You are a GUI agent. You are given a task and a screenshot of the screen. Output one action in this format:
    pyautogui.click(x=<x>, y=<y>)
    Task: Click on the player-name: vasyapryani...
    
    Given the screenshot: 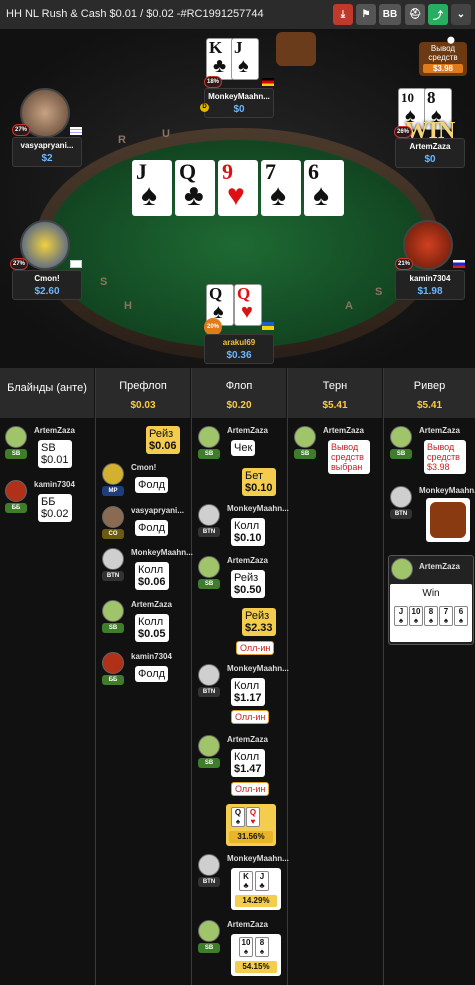 What is the action you would take?
    pyautogui.click(x=157, y=510)
    